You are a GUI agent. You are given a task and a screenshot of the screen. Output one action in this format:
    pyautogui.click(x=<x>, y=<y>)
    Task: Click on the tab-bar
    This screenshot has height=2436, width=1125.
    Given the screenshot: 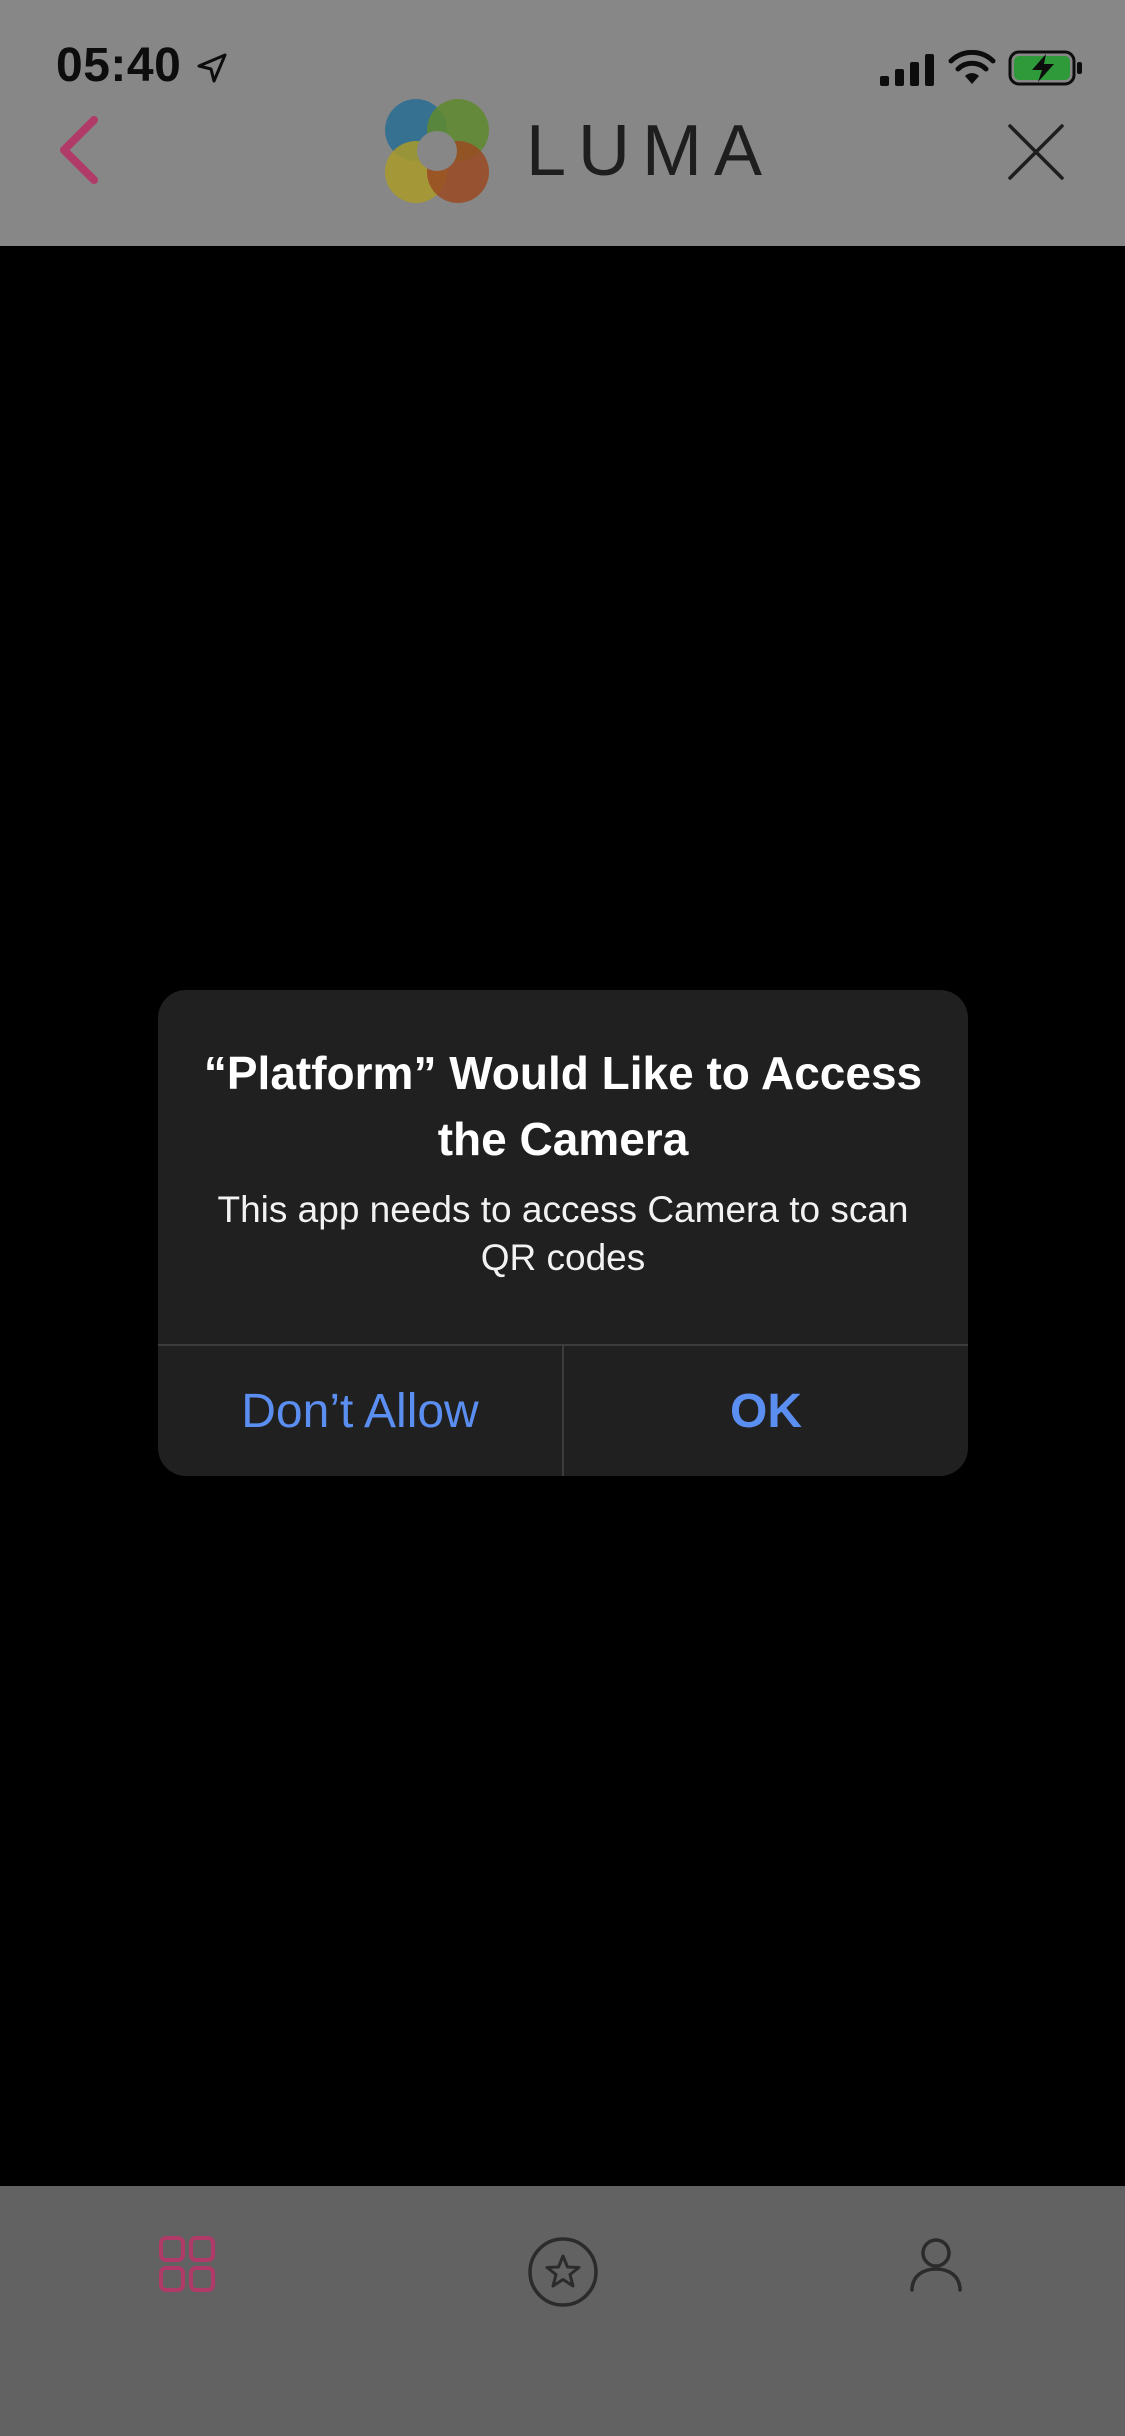 What is the action you would take?
    pyautogui.click(x=562, y=2311)
    